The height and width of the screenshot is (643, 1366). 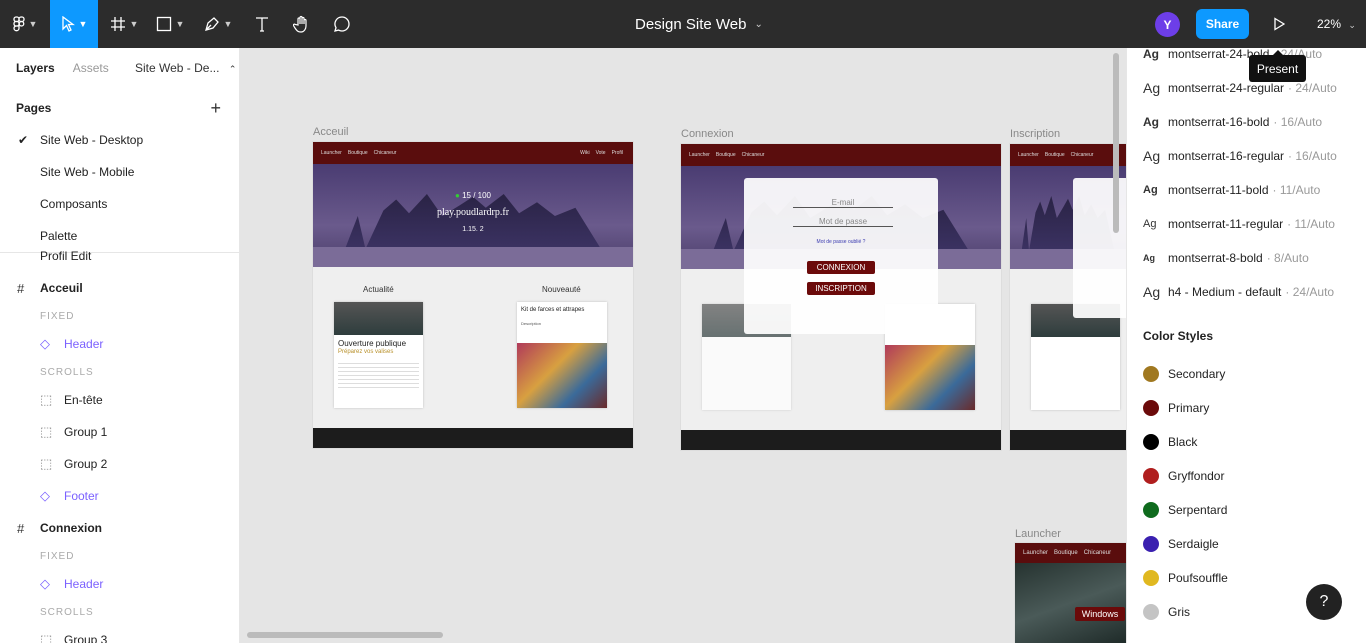 What do you see at coordinates (91, 68) in the screenshot?
I see `tab-assets: Assets` at bounding box center [91, 68].